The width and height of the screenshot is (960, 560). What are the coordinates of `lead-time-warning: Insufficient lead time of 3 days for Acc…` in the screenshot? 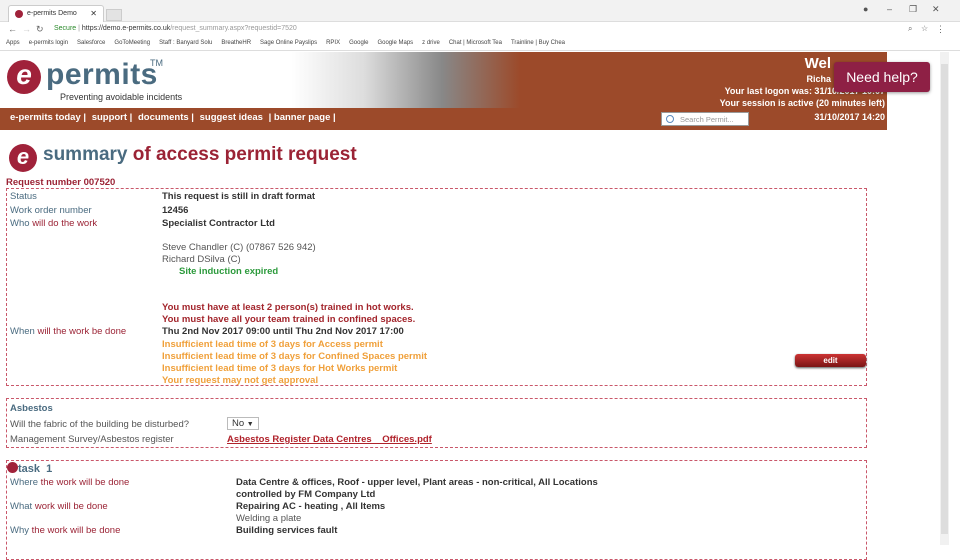 It's located at (272, 344).